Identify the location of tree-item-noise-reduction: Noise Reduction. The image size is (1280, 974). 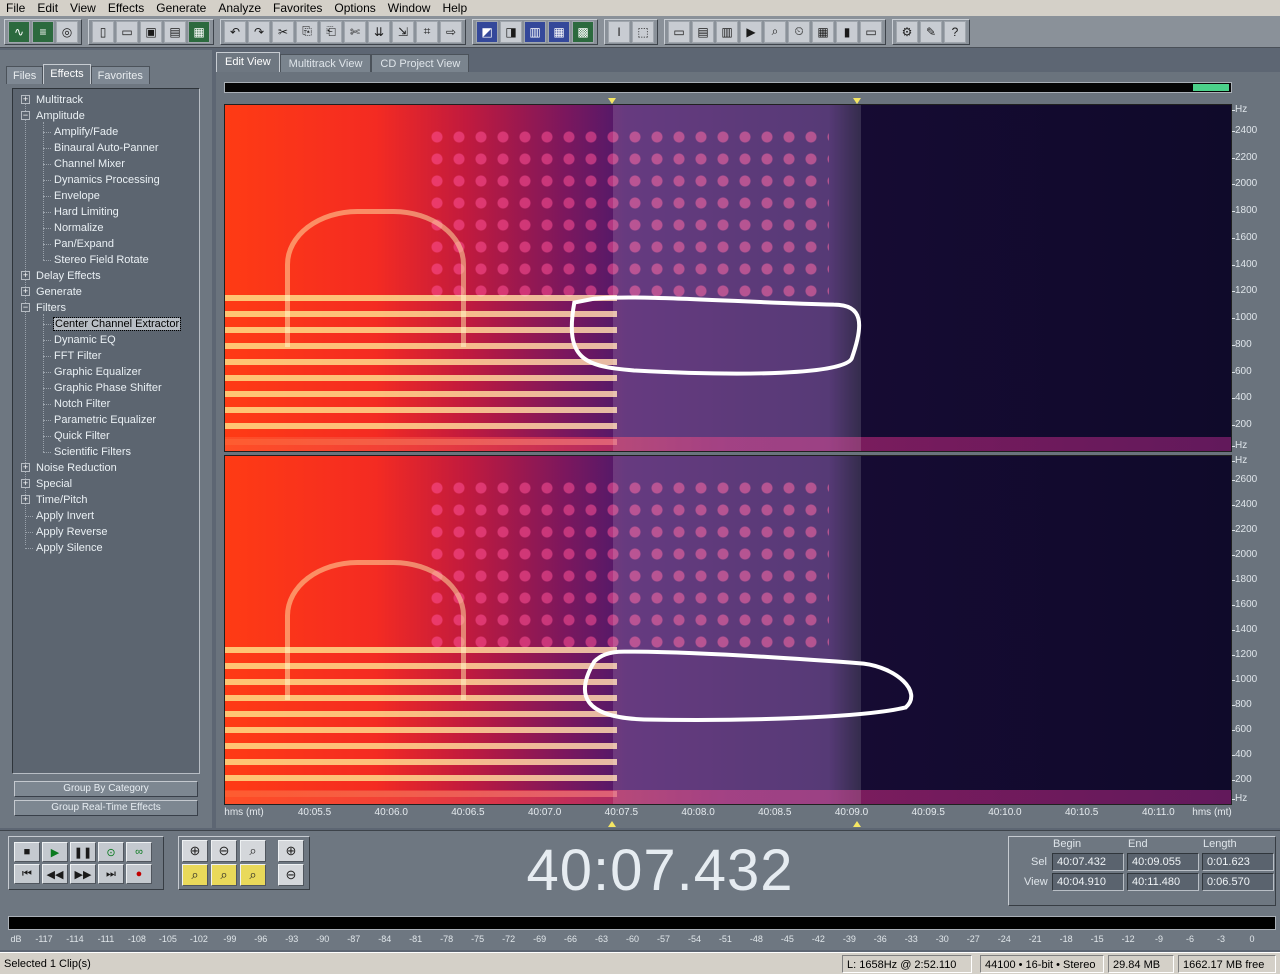
(76, 468).